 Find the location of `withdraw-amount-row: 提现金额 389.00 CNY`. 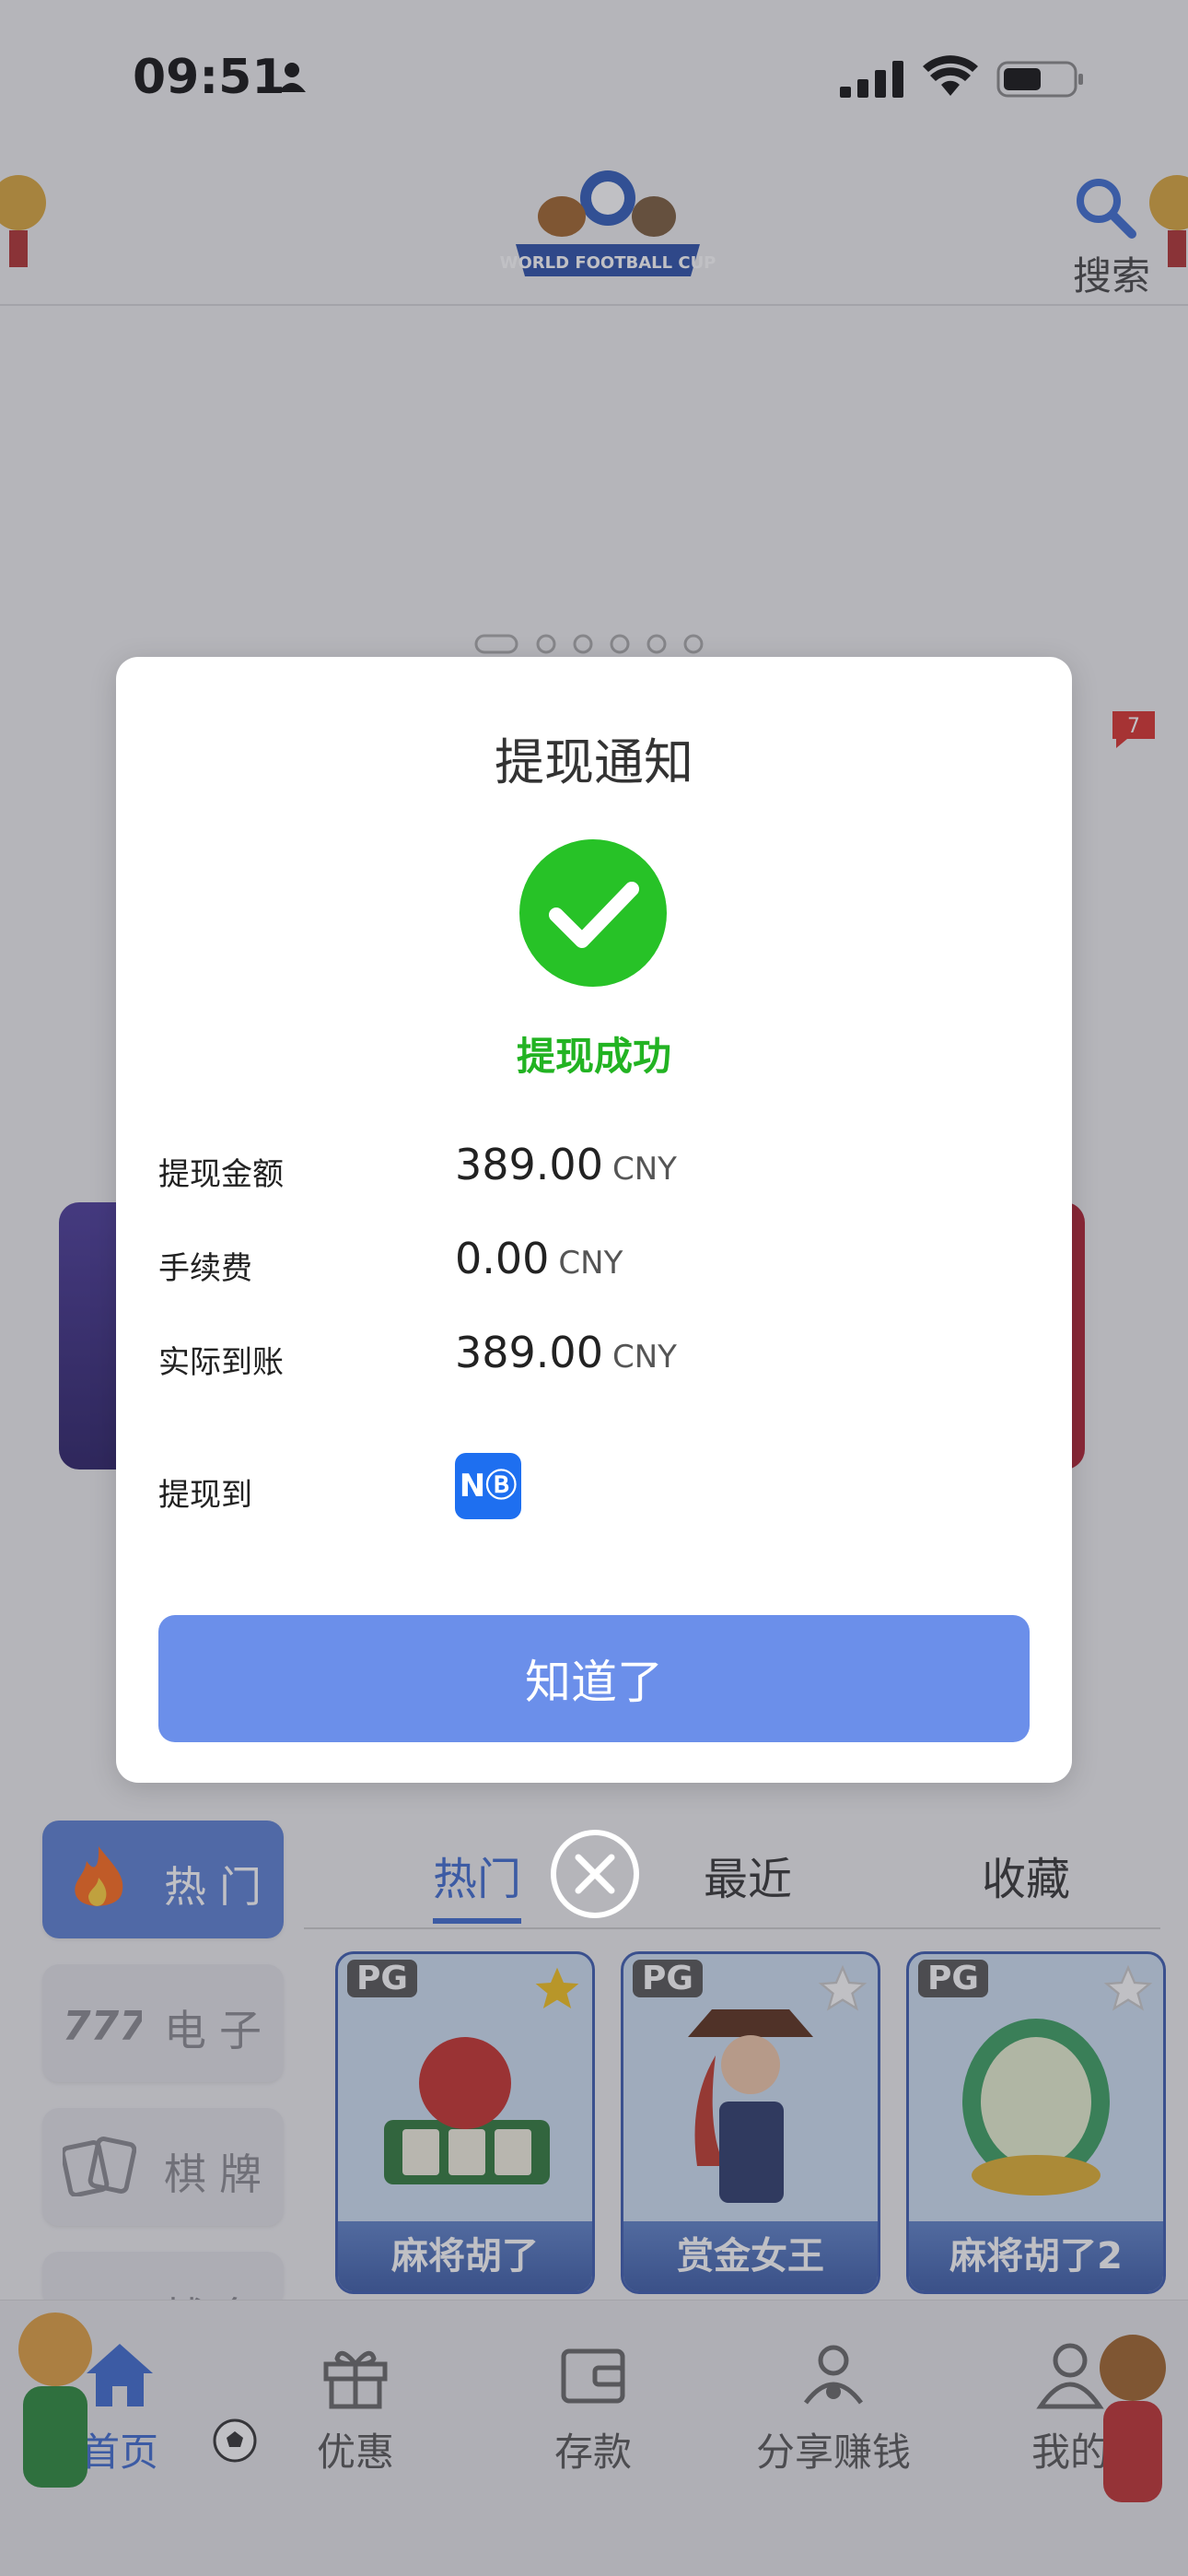

withdraw-amount-row: 提现金额 389.00 CNY is located at coordinates (572, 1168).